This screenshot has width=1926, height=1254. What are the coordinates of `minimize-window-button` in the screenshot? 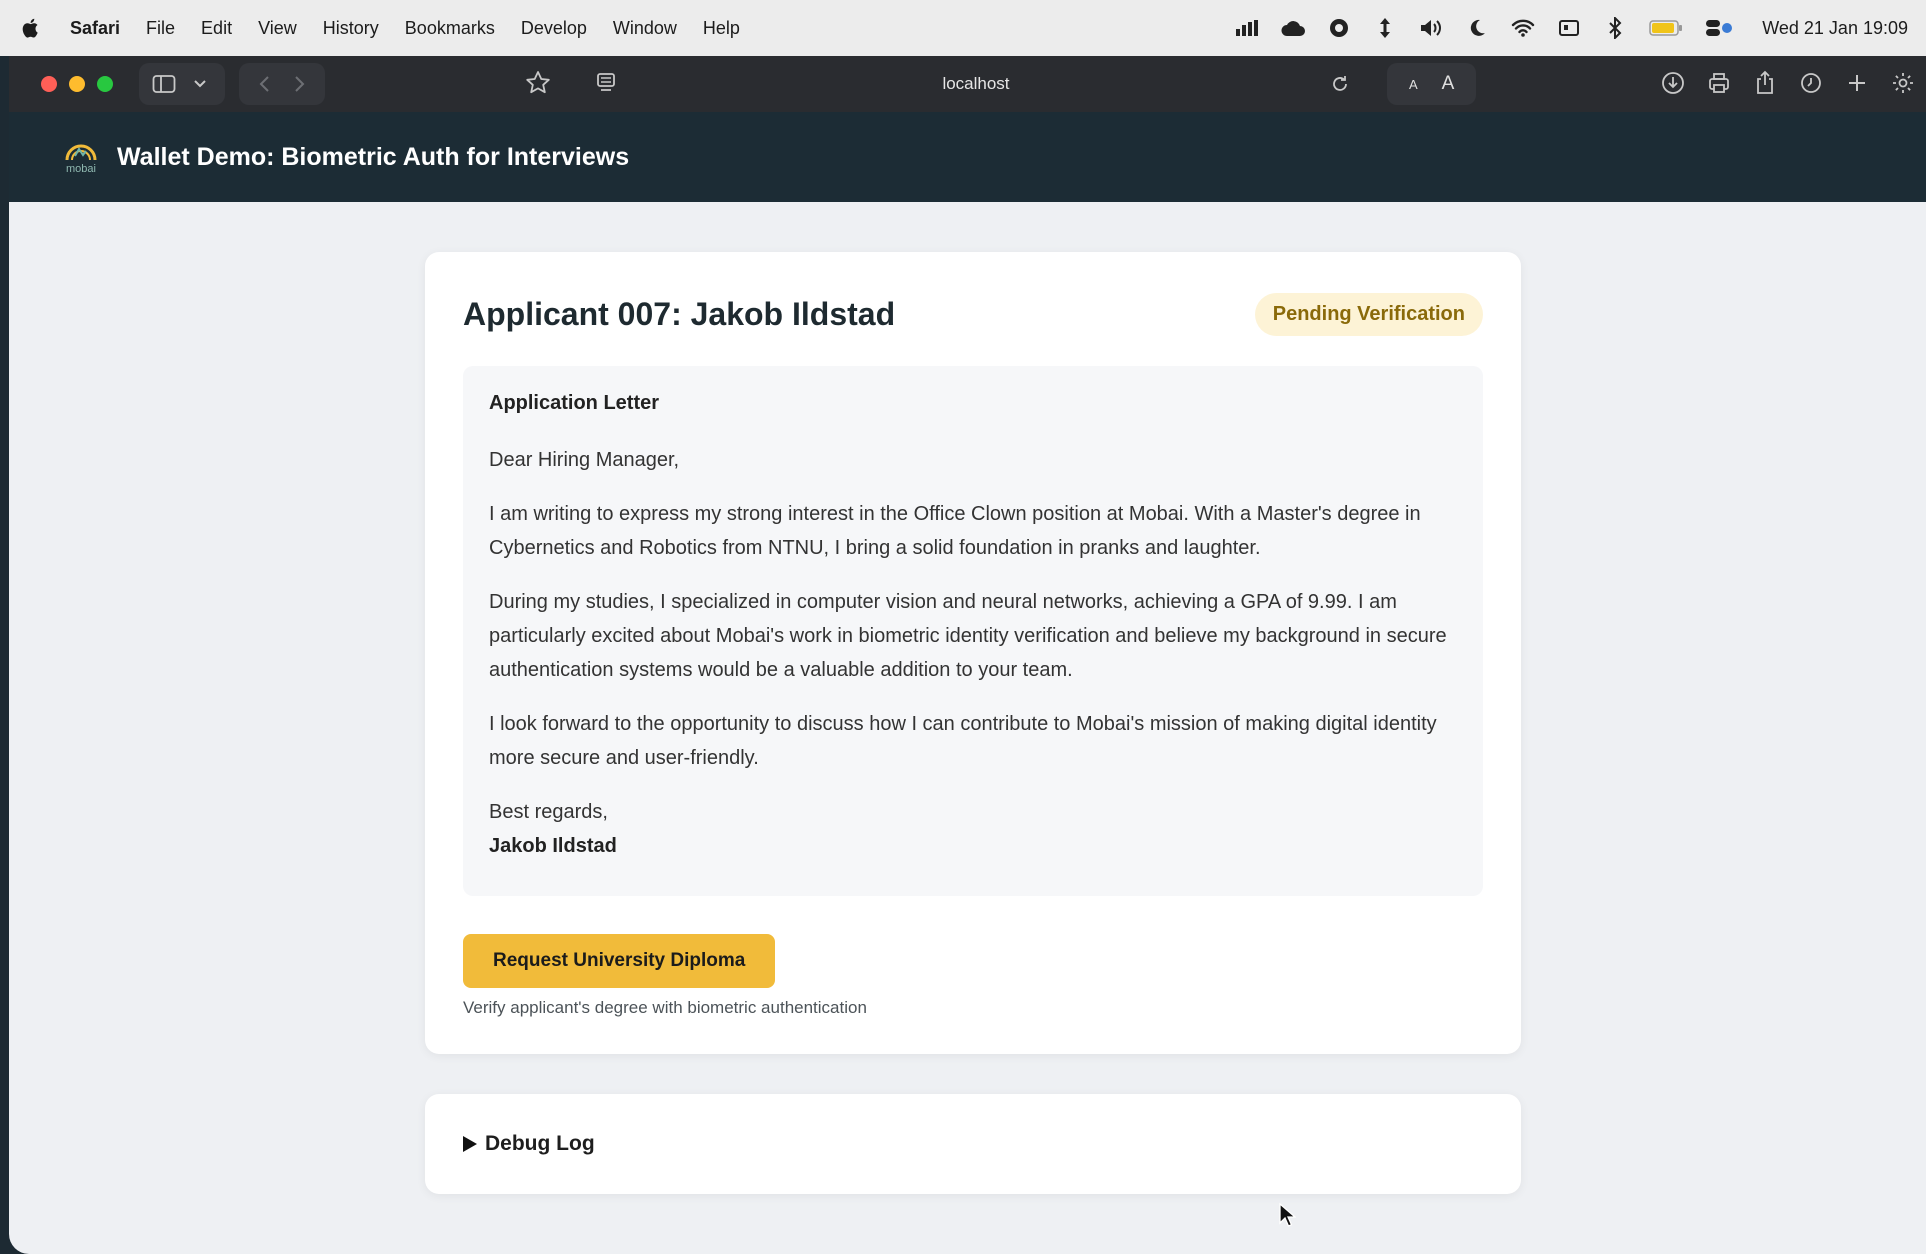 It's located at (77, 84).